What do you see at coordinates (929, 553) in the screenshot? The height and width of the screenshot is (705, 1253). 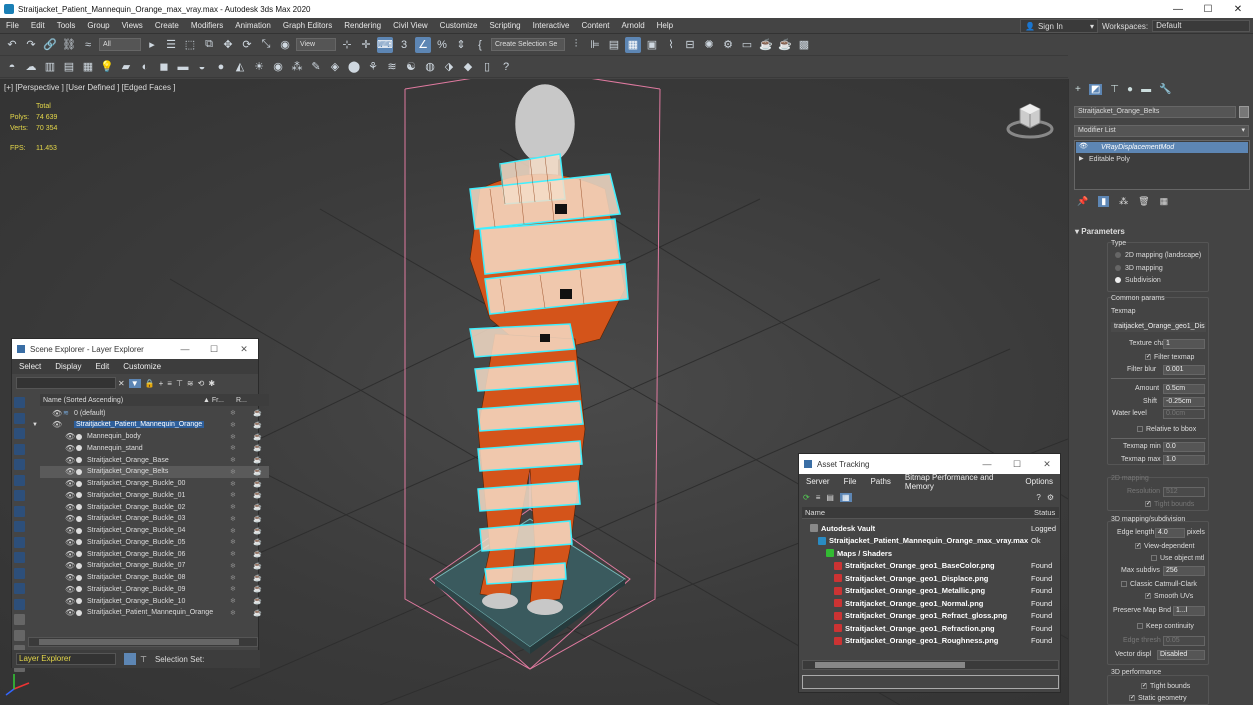 I see `asset-row: Maps / Shaders` at bounding box center [929, 553].